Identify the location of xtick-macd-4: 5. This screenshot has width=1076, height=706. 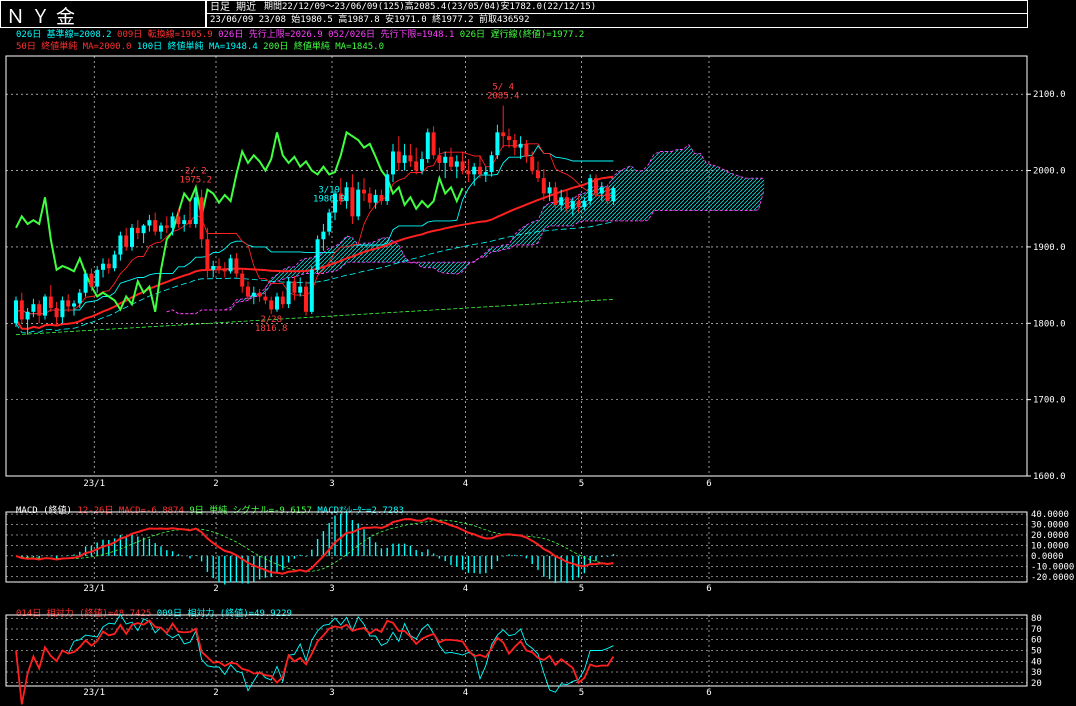
(581, 589).